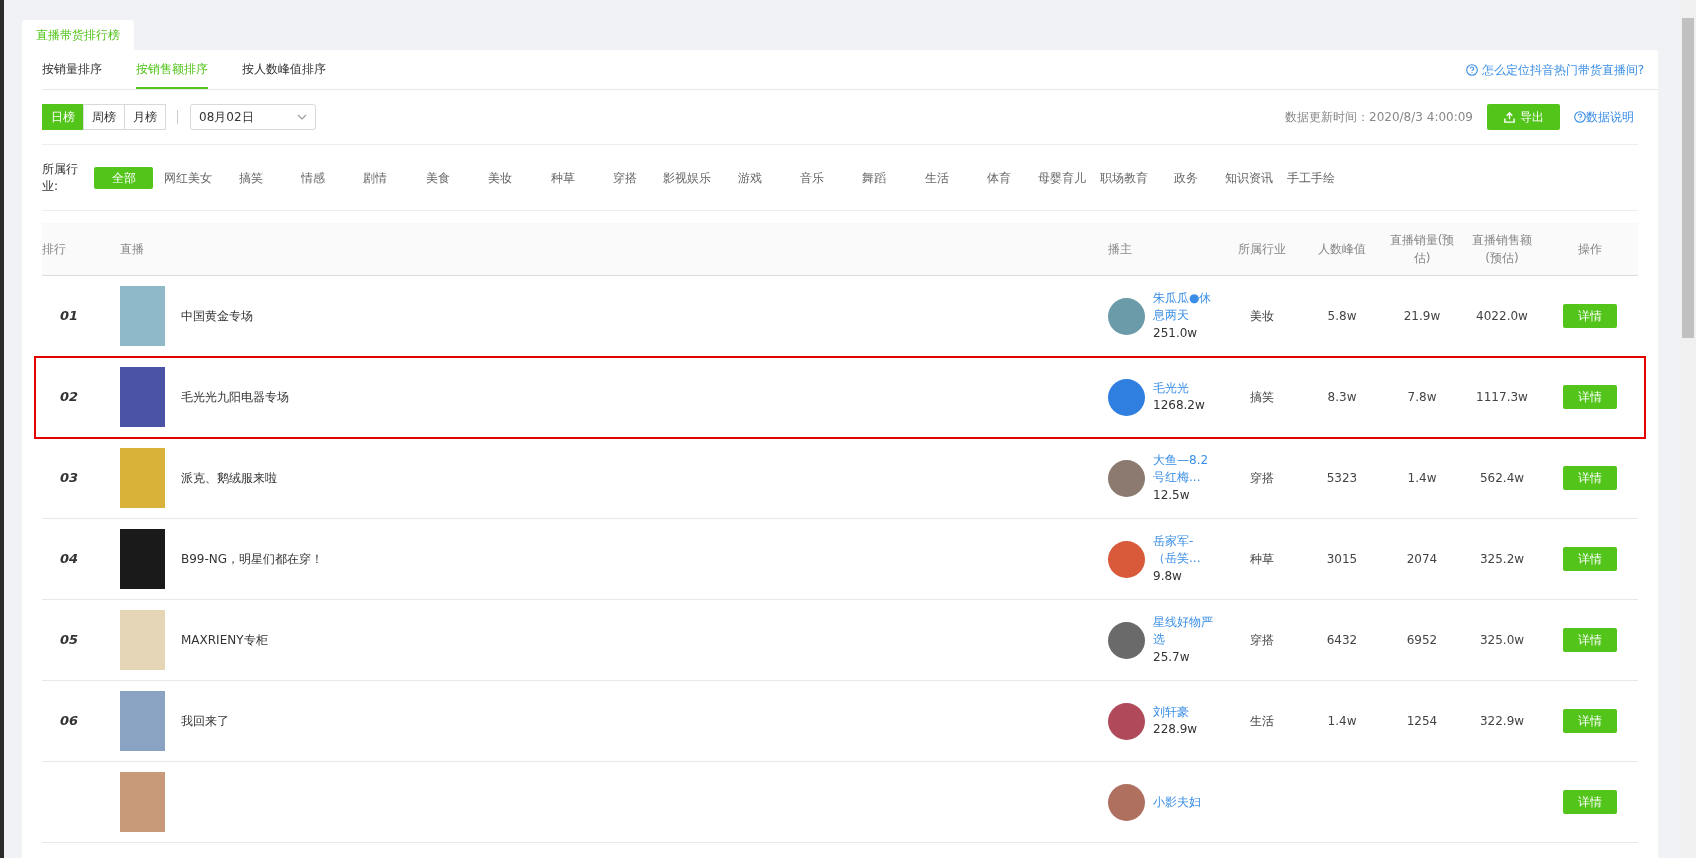  Describe the element at coordinates (1422, 640) in the screenshot. I see `metric-value: 6952` at that location.